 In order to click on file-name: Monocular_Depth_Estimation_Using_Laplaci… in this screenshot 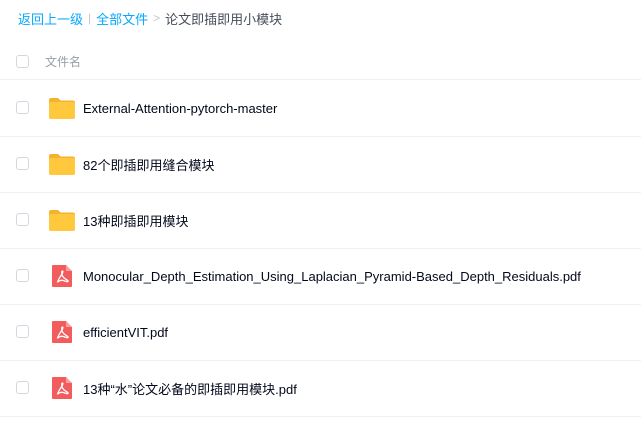, I will do `click(332, 276)`.